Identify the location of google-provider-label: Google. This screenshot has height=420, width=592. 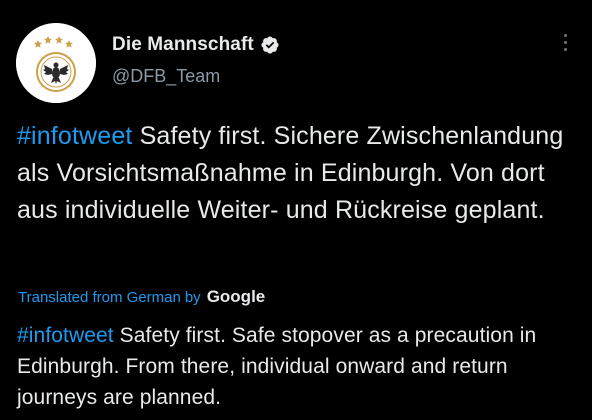
(236, 296).